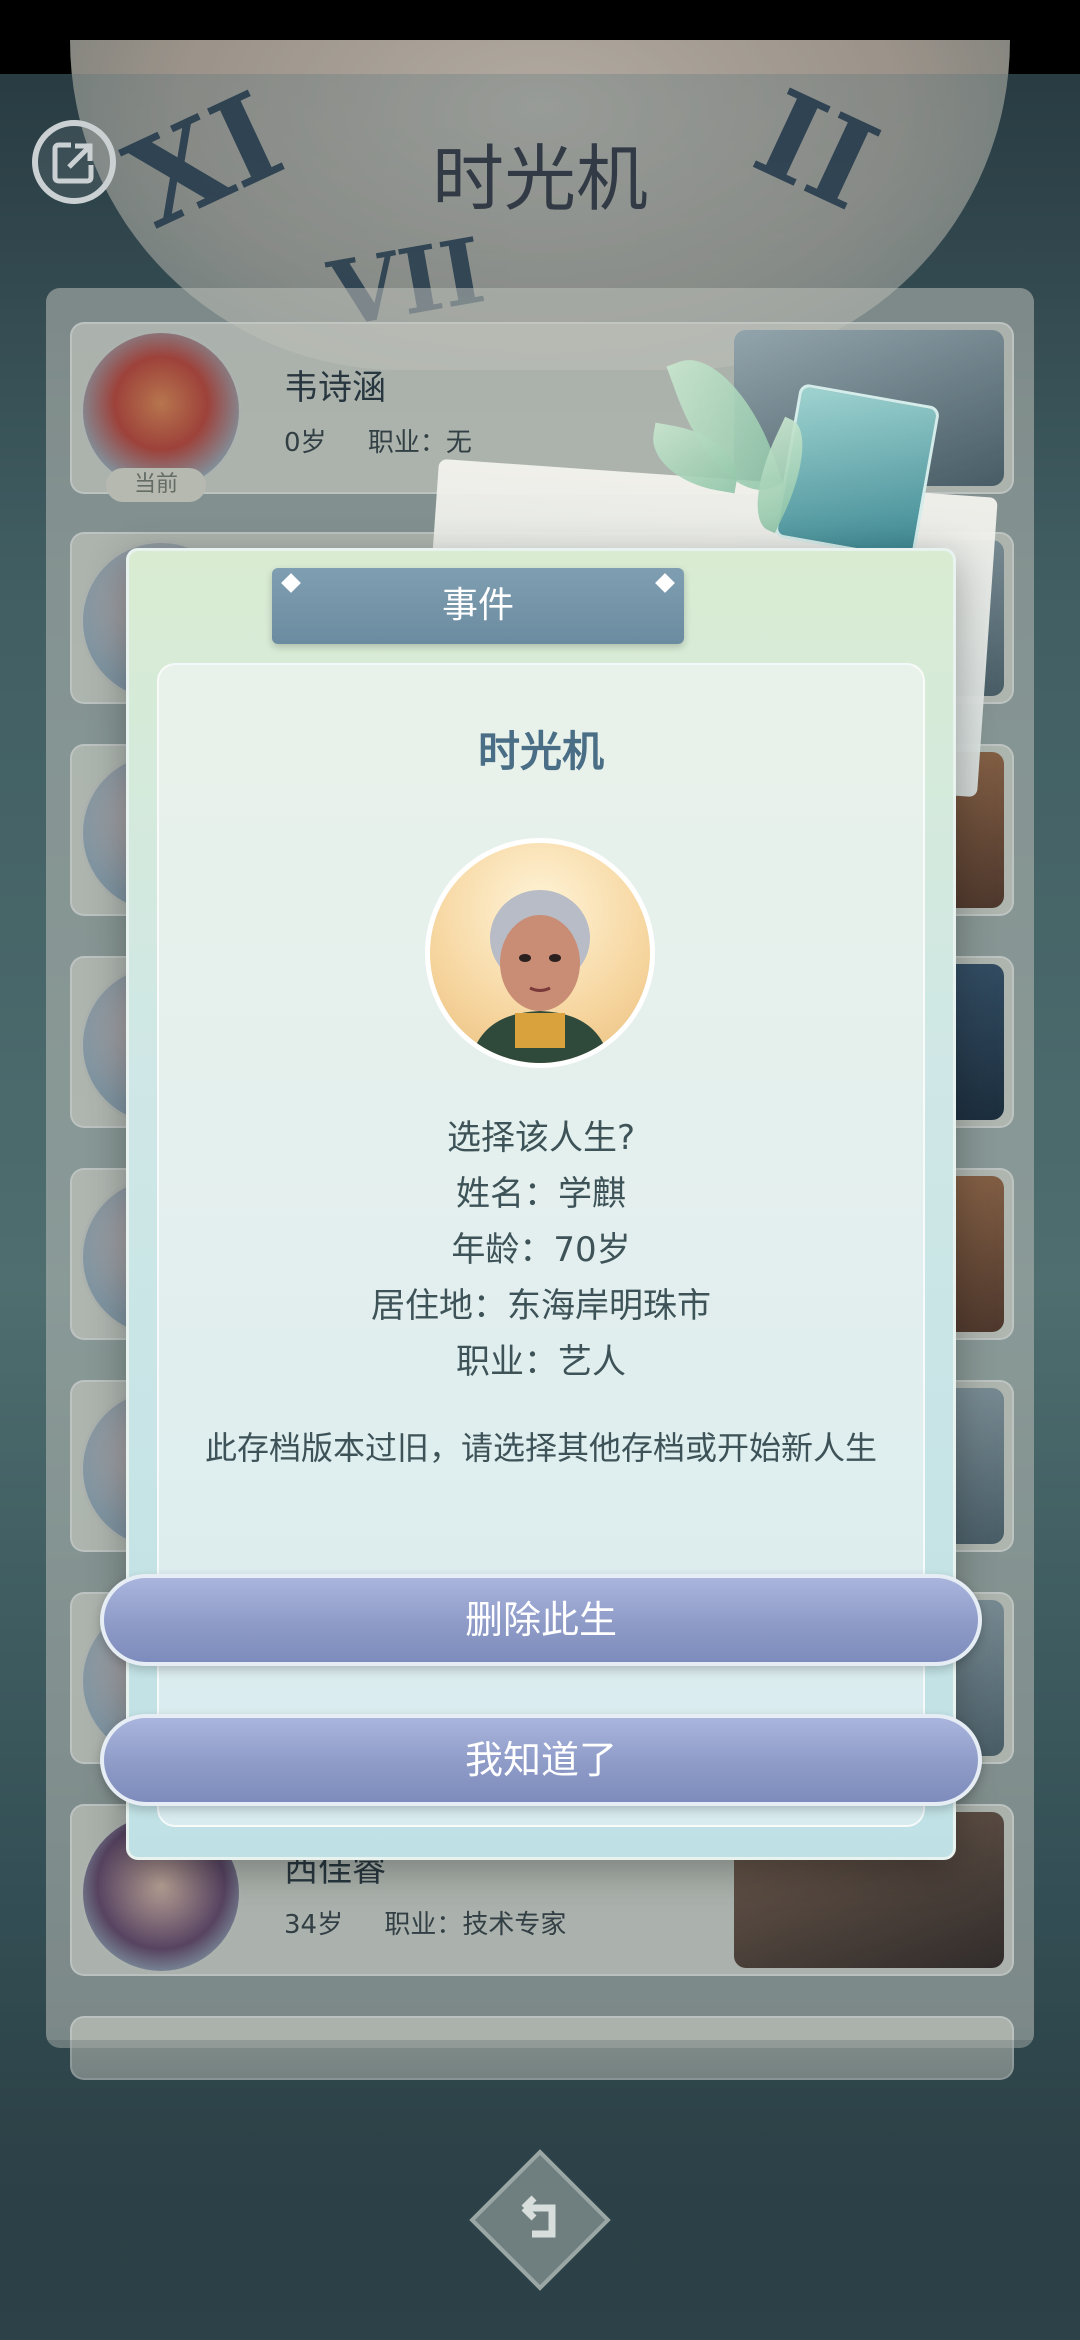 The width and height of the screenshot is (1080, 2340). Describe the element at coordinates (541, 1362) in the screenshot. I see `detail-job: 职业：艺人` at that location.